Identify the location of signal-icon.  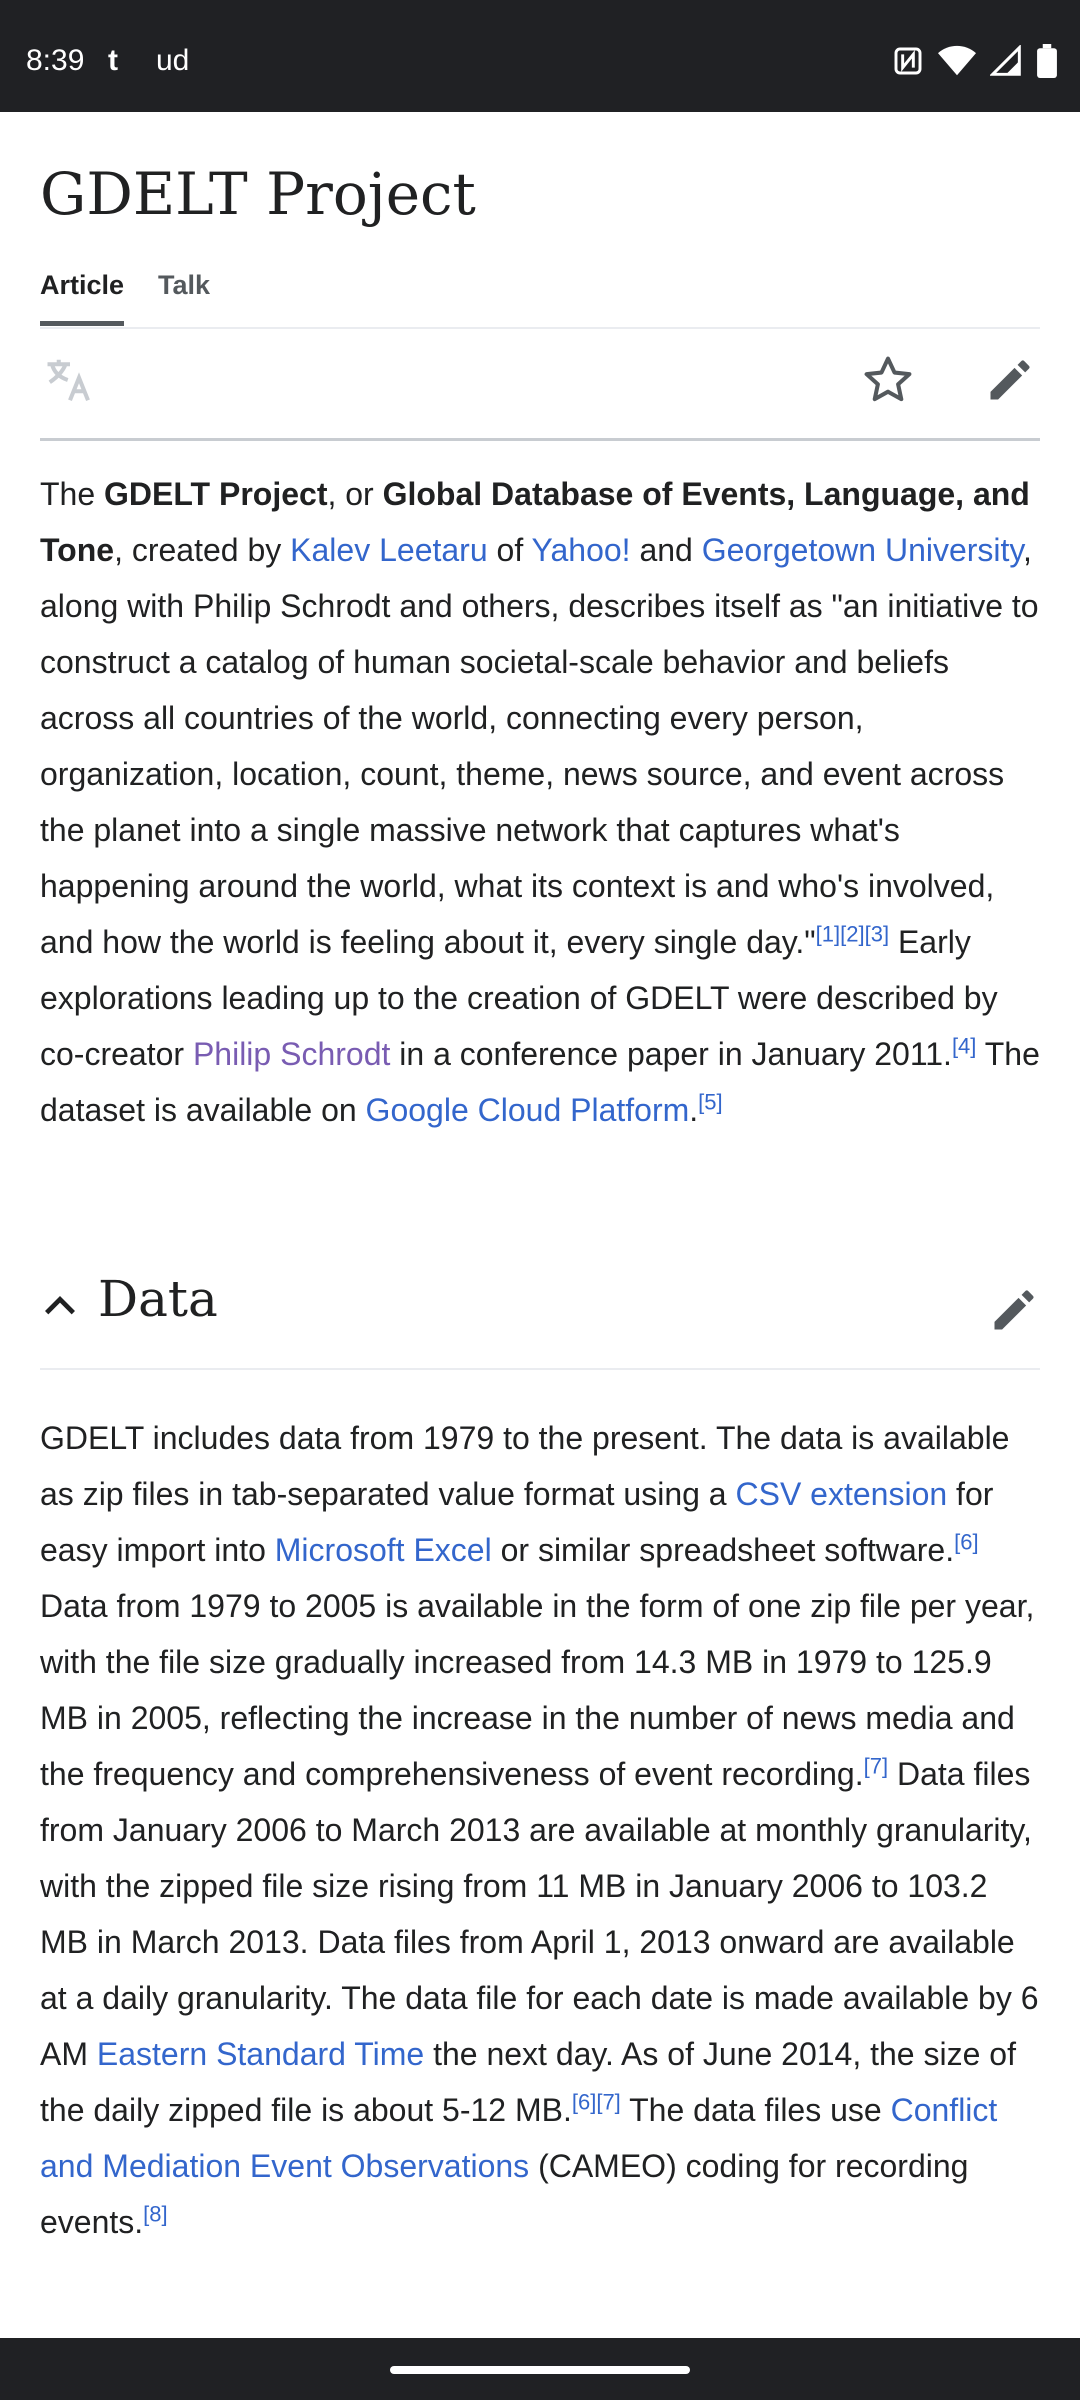
(1005, 60).